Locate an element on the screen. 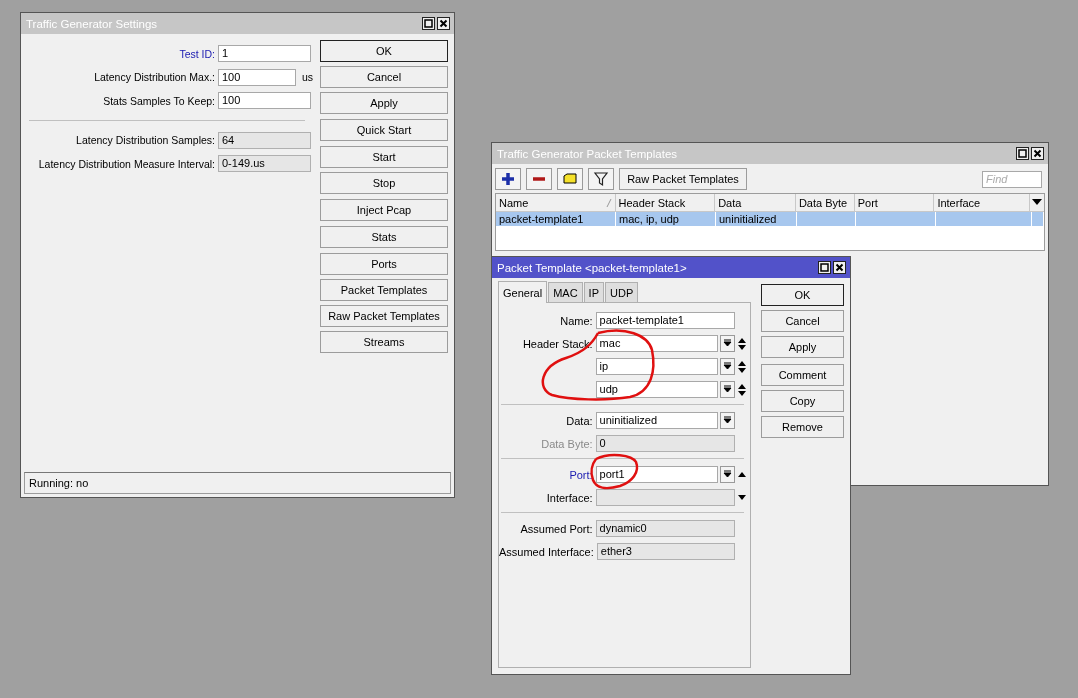 This screenshot has height=698, width=1078. column-header: Port is located at coordinates (894, 202).